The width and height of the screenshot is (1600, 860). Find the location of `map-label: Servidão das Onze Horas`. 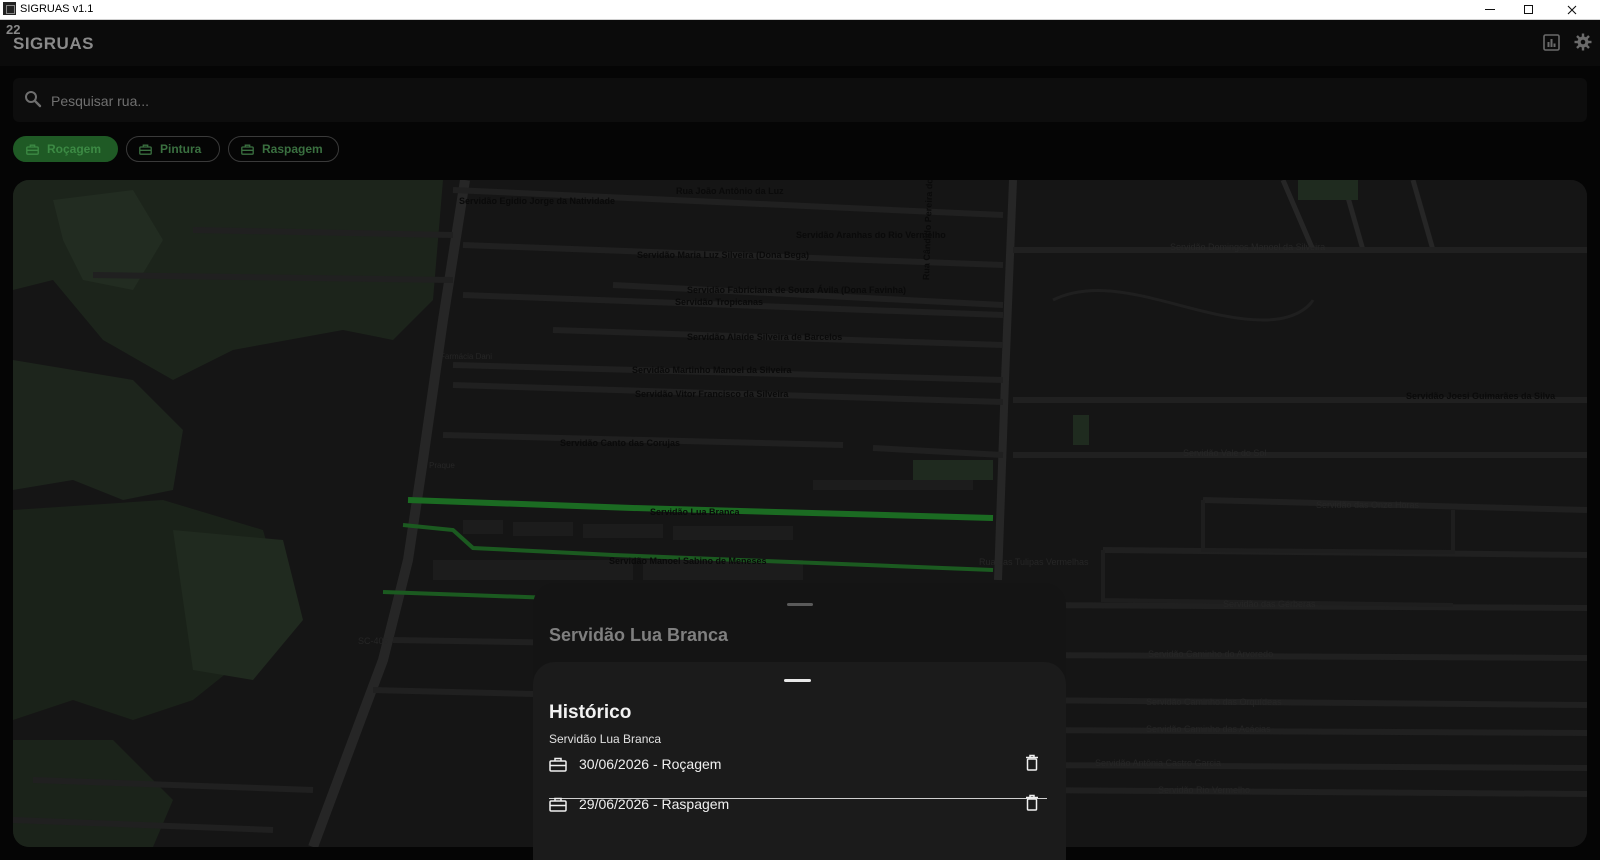

map-label: Servidão das Onze Horas is located at coordinates (1368, 505).